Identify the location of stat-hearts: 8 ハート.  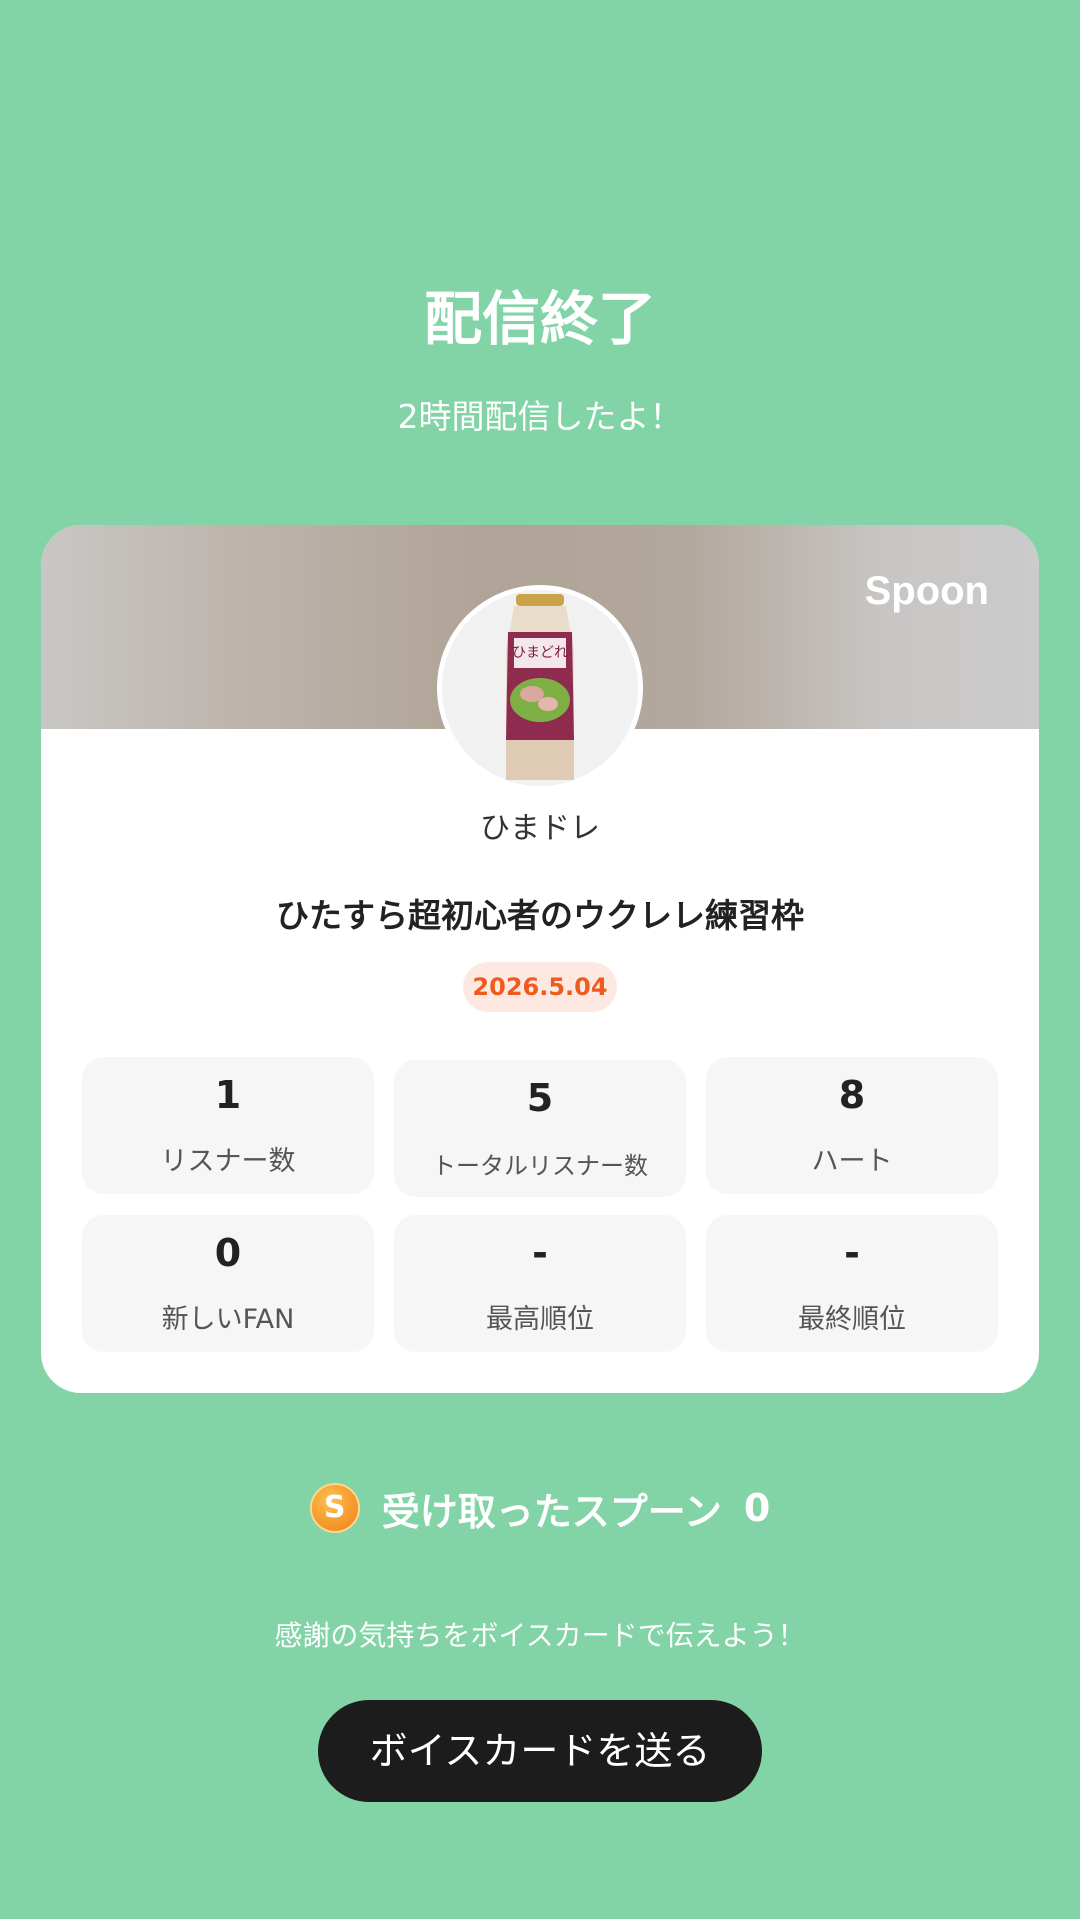
(852, 1125).